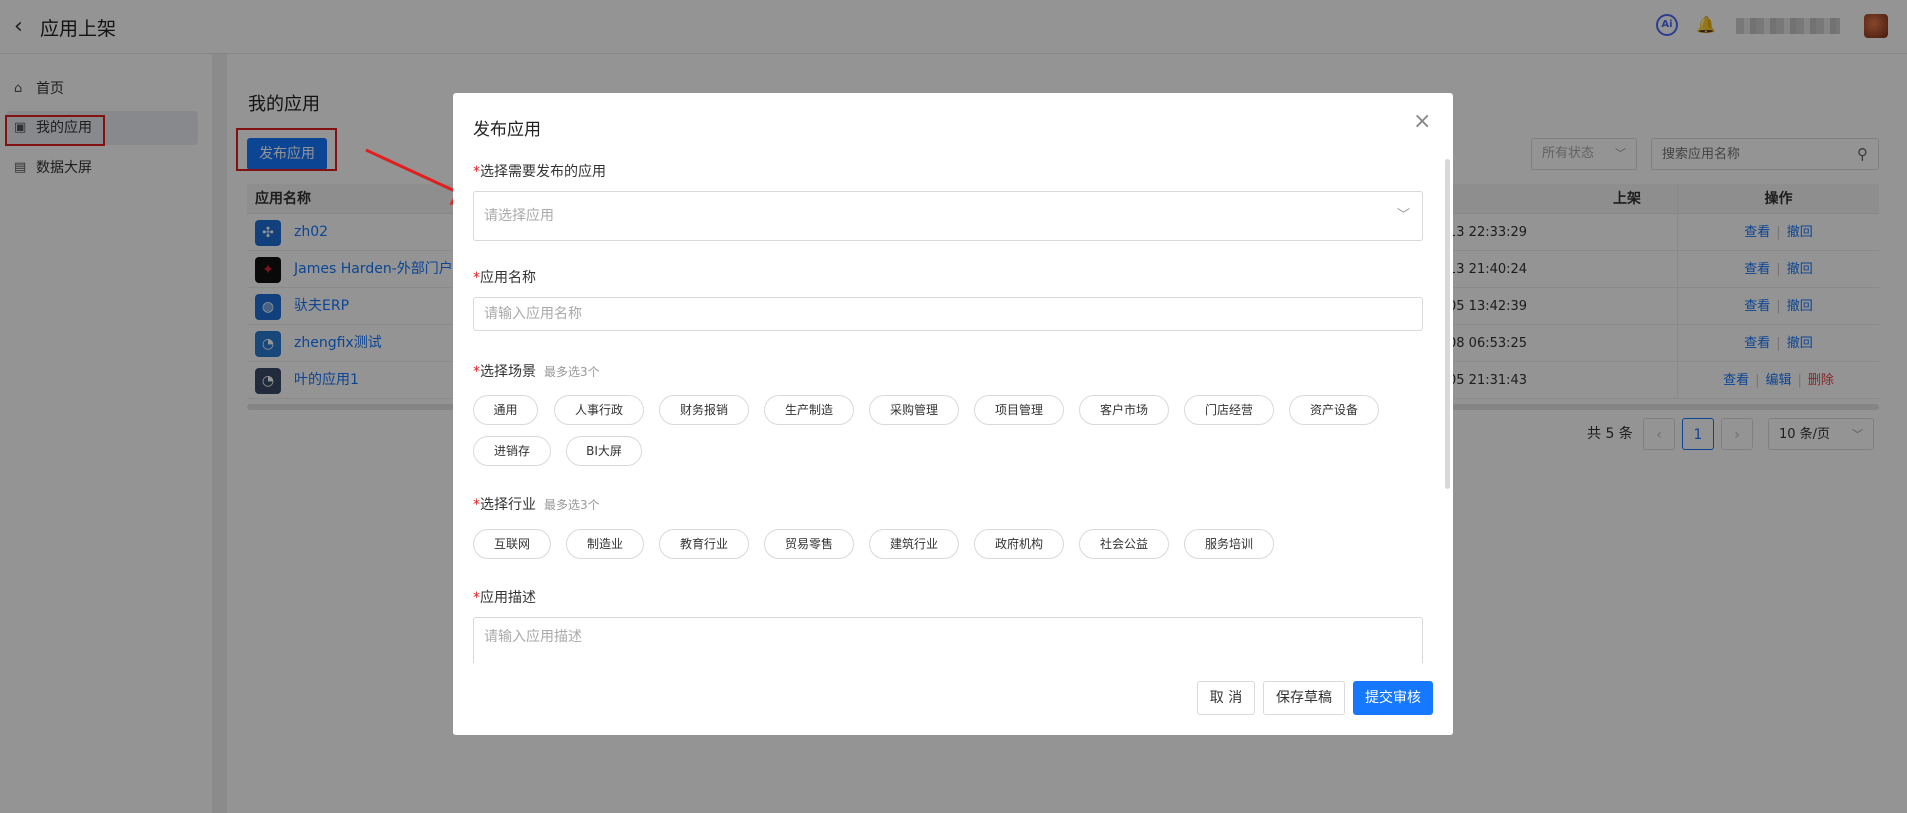 This screenshot has width=1907, height=813. I want to click on scene-chip: 进销存, so click(512, 451).